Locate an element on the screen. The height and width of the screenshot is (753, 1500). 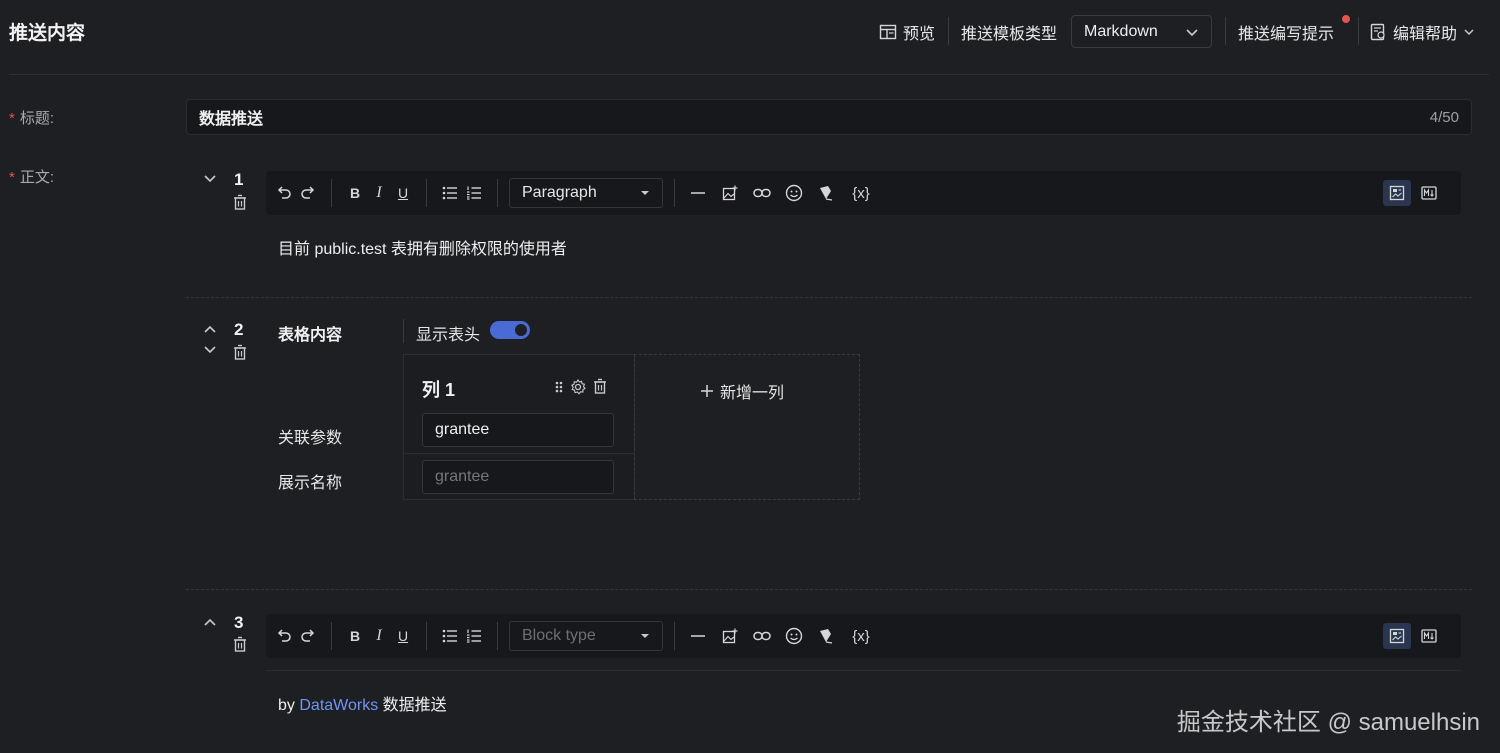
writing-tips-label: 推送编写提示 is located at coordinates (1286, 34).